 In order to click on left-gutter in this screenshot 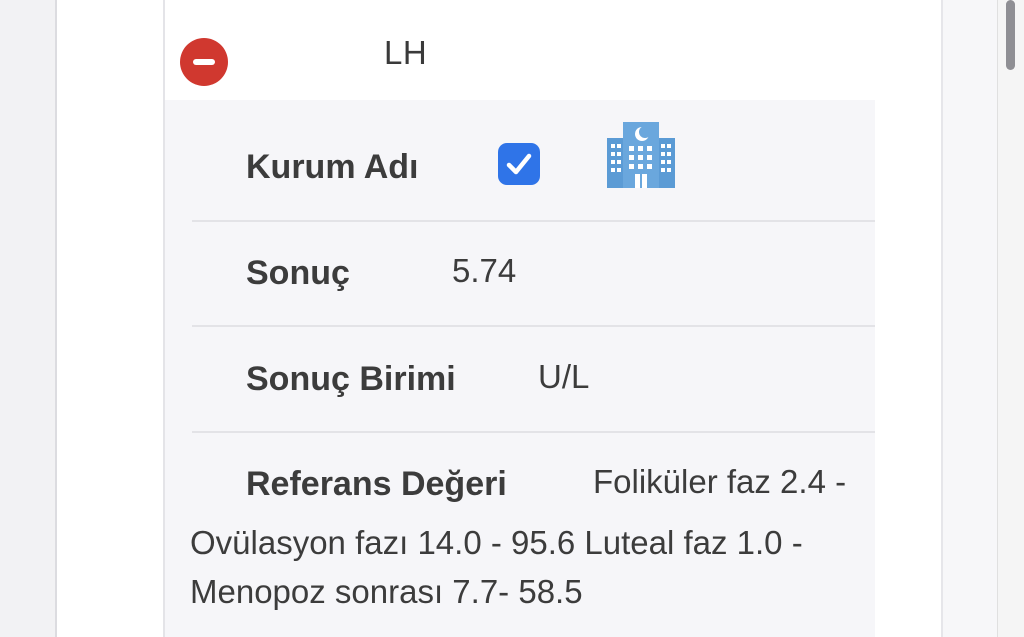, I will do `click(27, 318)`.